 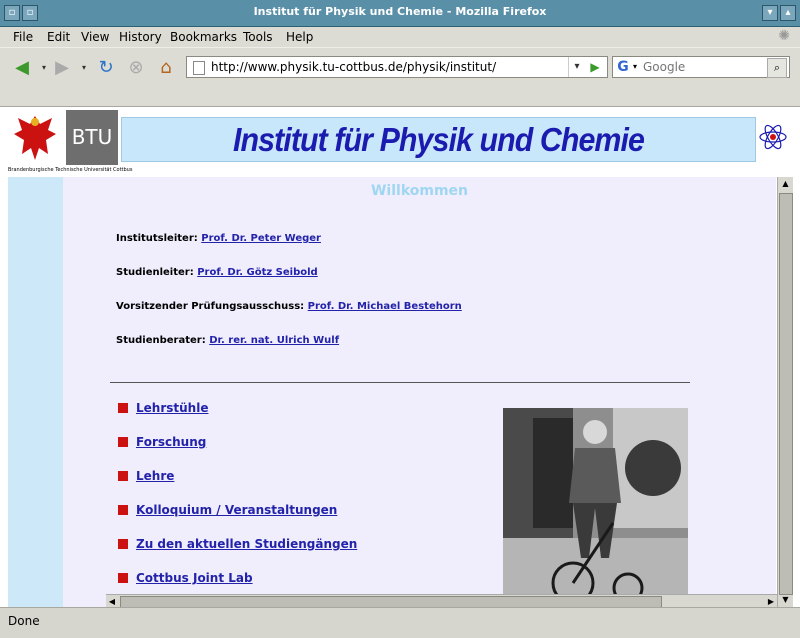 I want to click on menu-edit: Edit, so click(x=58, y=37).